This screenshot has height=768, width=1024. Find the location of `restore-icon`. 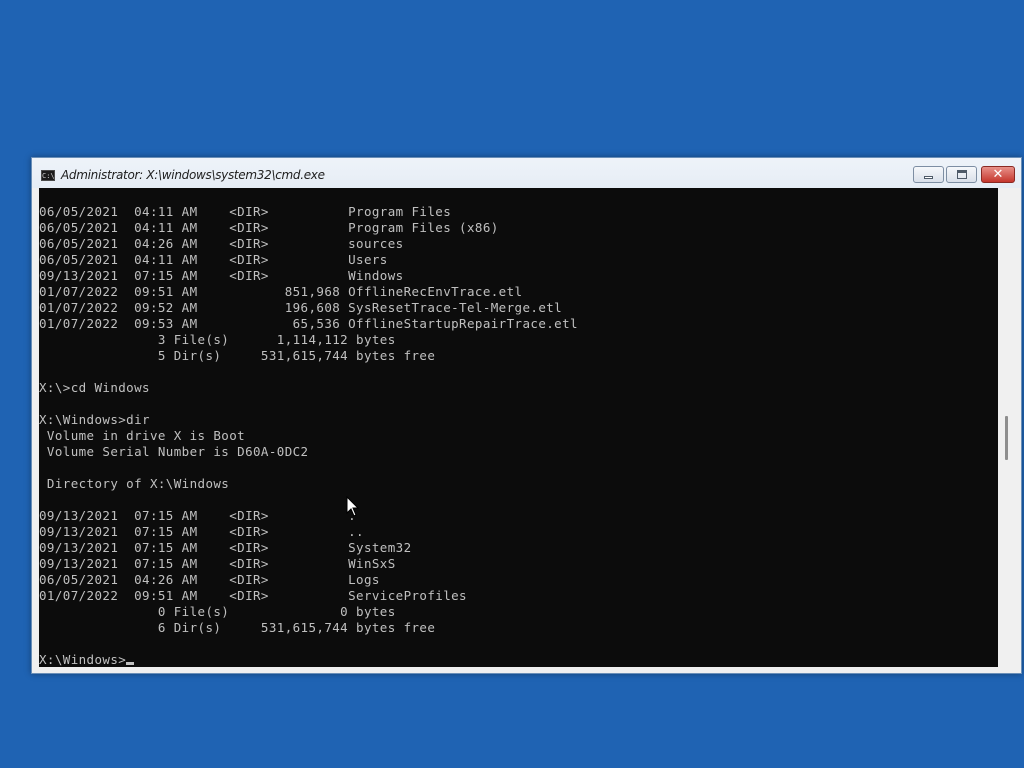

restore-icon is located at coordinates (962, 174).